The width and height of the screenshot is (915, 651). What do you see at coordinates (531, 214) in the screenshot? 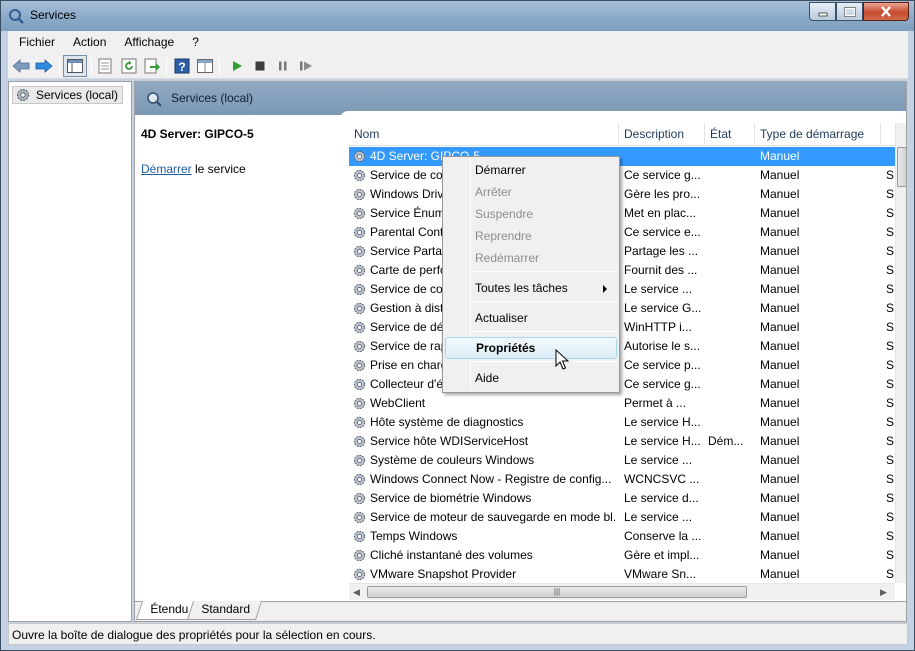
I see `context-item-suspendre: Suspendre` at bounding box center [531, 214].